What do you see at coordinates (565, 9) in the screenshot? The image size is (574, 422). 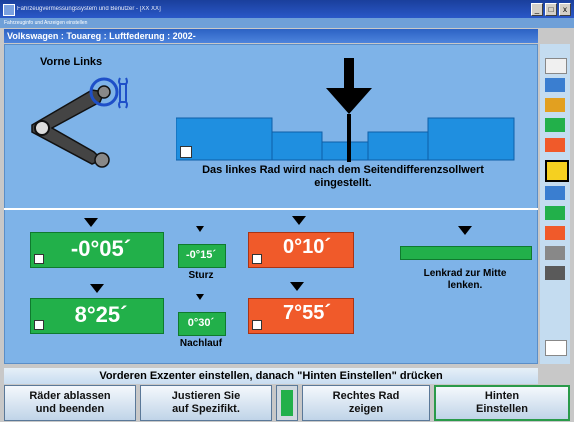 I see `close-button: x` at bounding box center [565, 9].